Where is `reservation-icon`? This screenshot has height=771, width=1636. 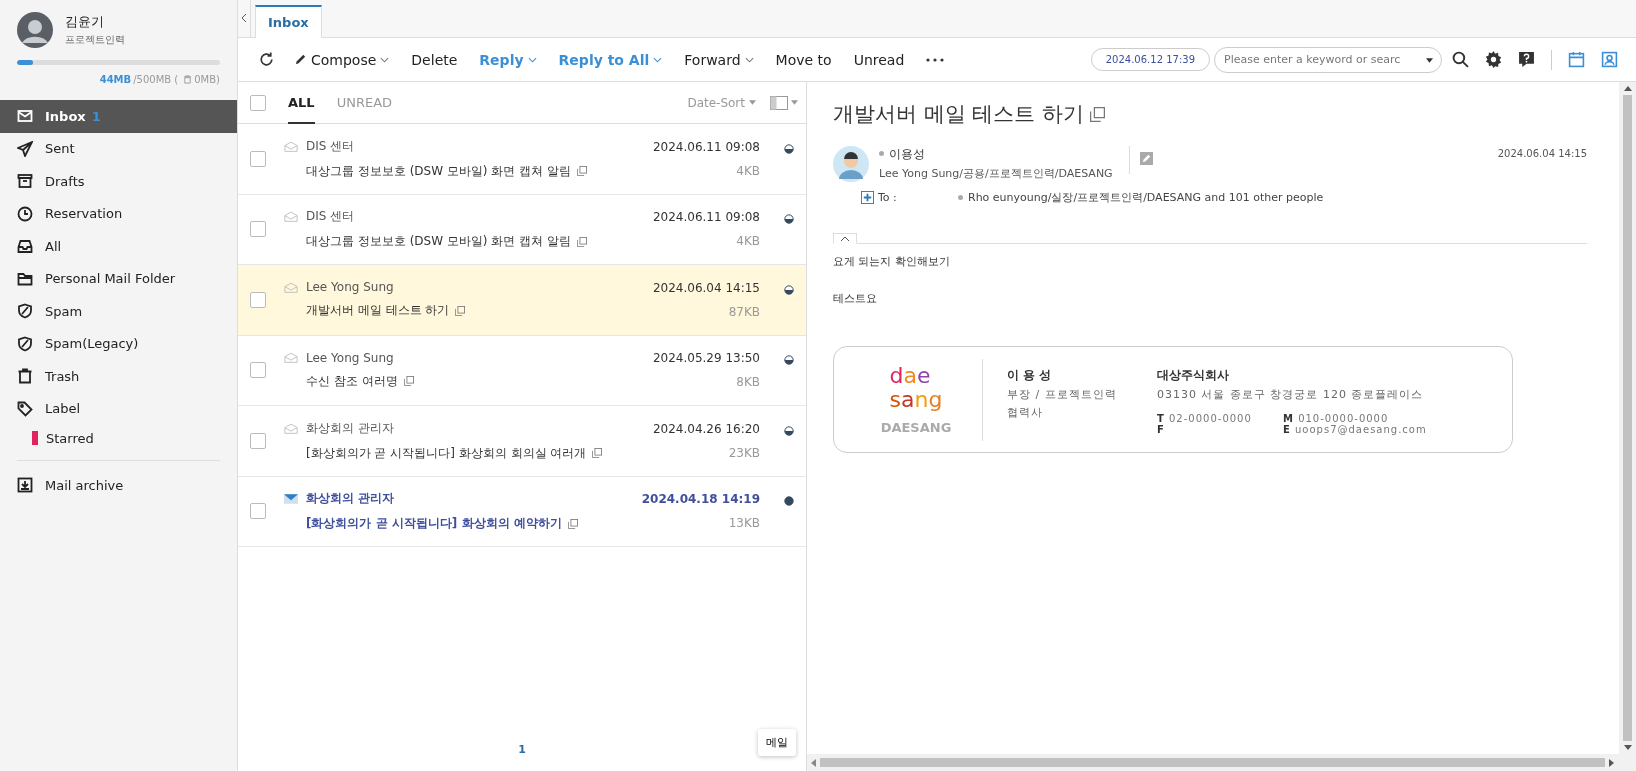
reservation-icon is located at coordinates (25, 213).